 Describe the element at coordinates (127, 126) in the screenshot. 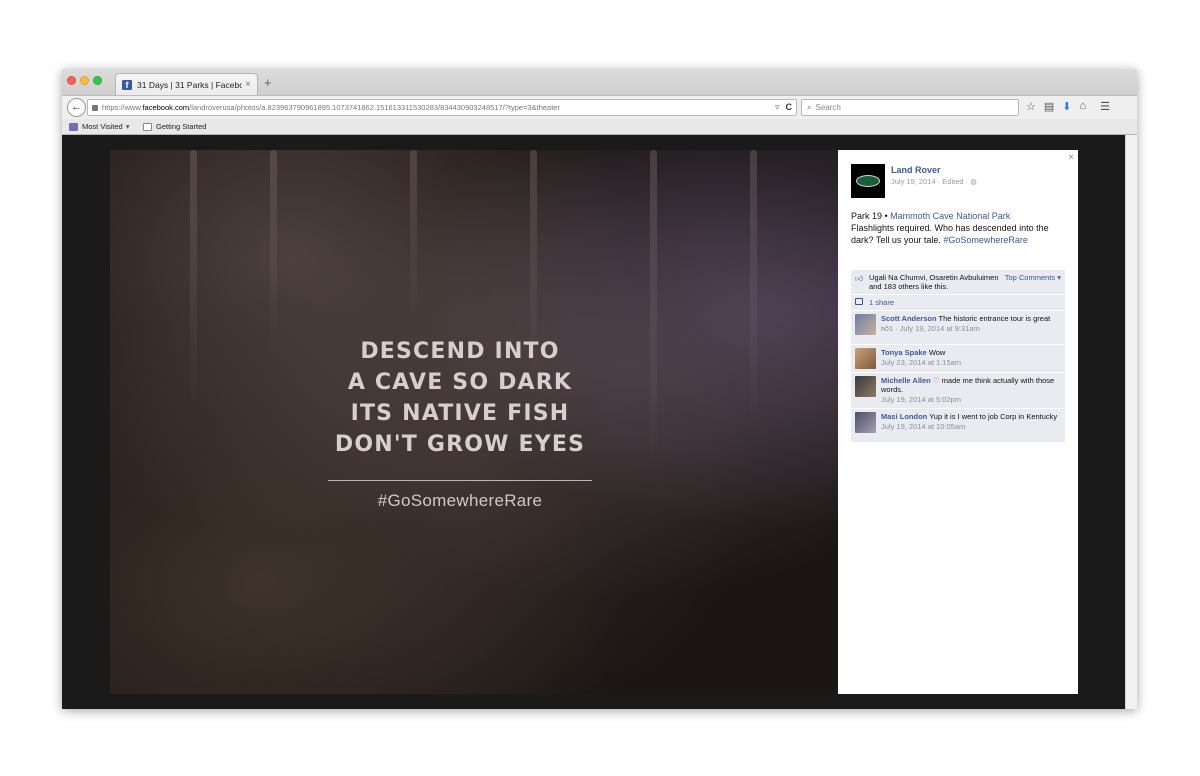

I see `chevron-down-icon: ▾` at that location.